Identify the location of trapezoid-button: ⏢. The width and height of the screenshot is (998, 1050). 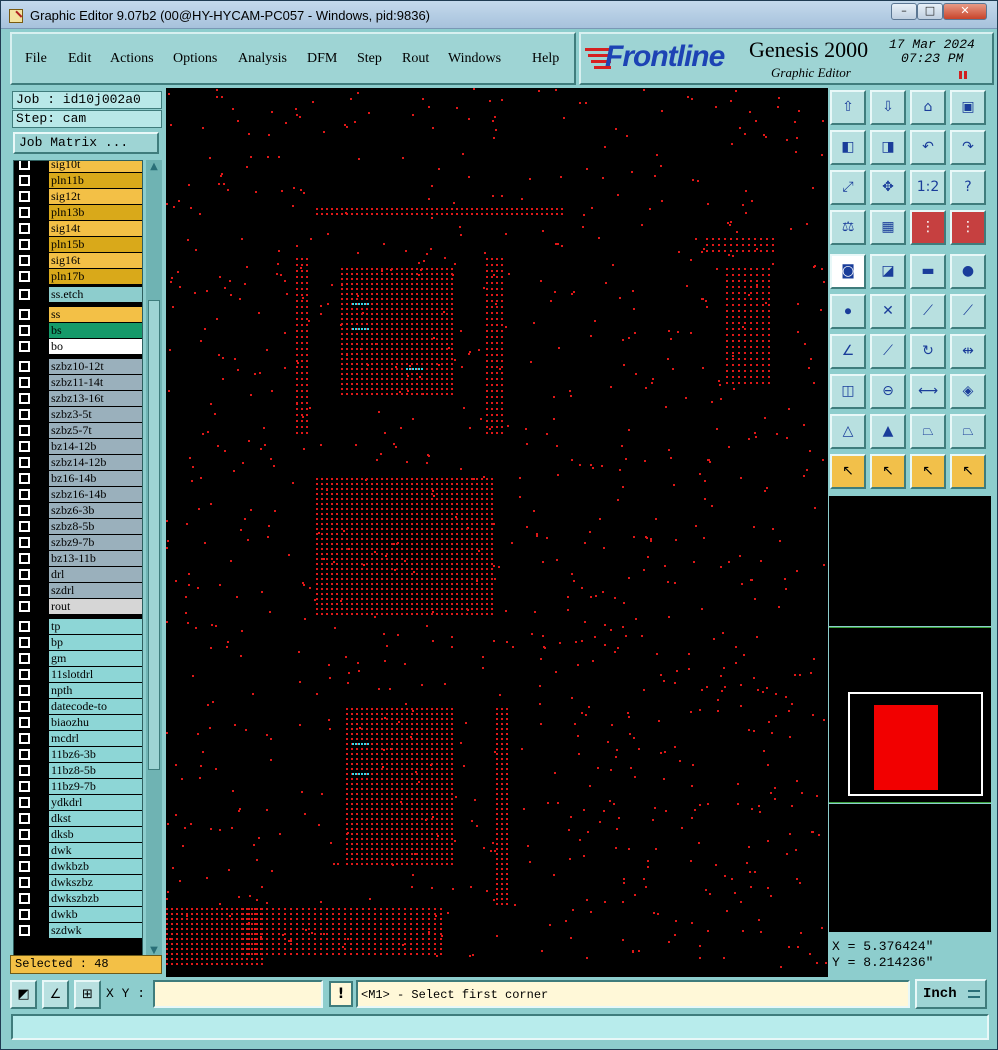
(928, 431).